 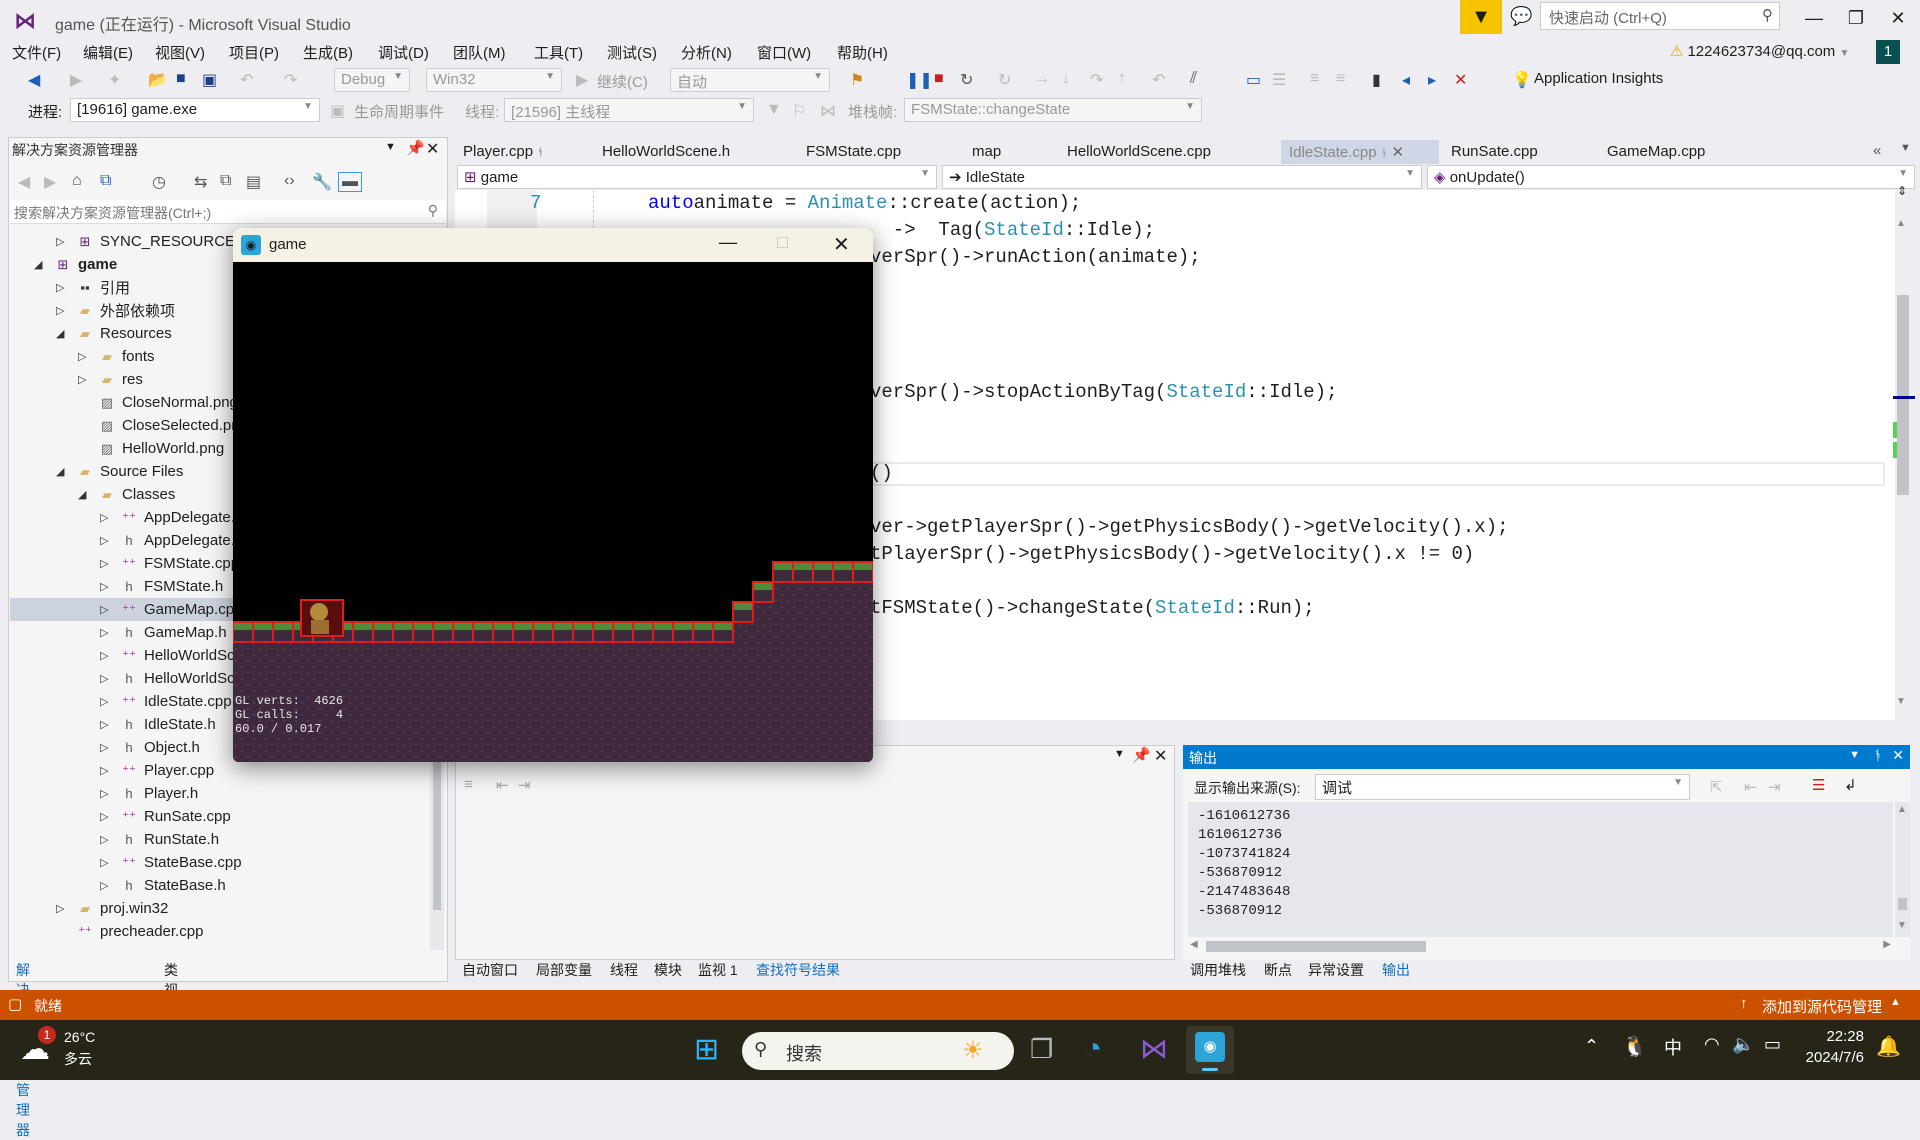 I want to click on tab-modules: 模块, so click(x=668, y=970).